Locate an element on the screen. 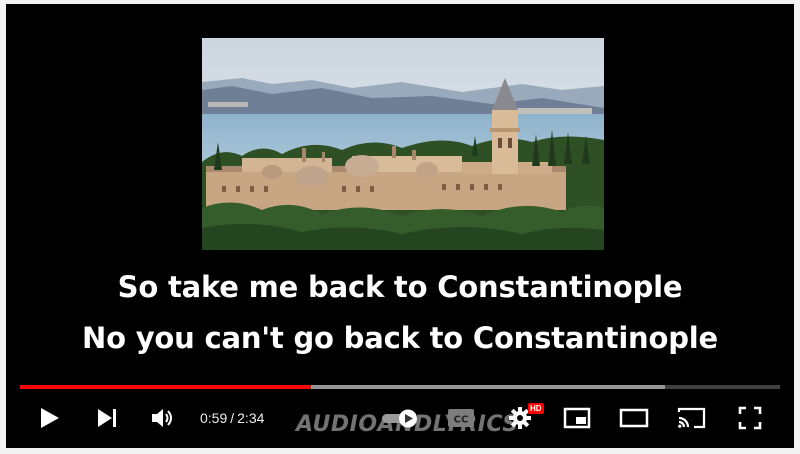  next-button is located at coordinates (107, 418).